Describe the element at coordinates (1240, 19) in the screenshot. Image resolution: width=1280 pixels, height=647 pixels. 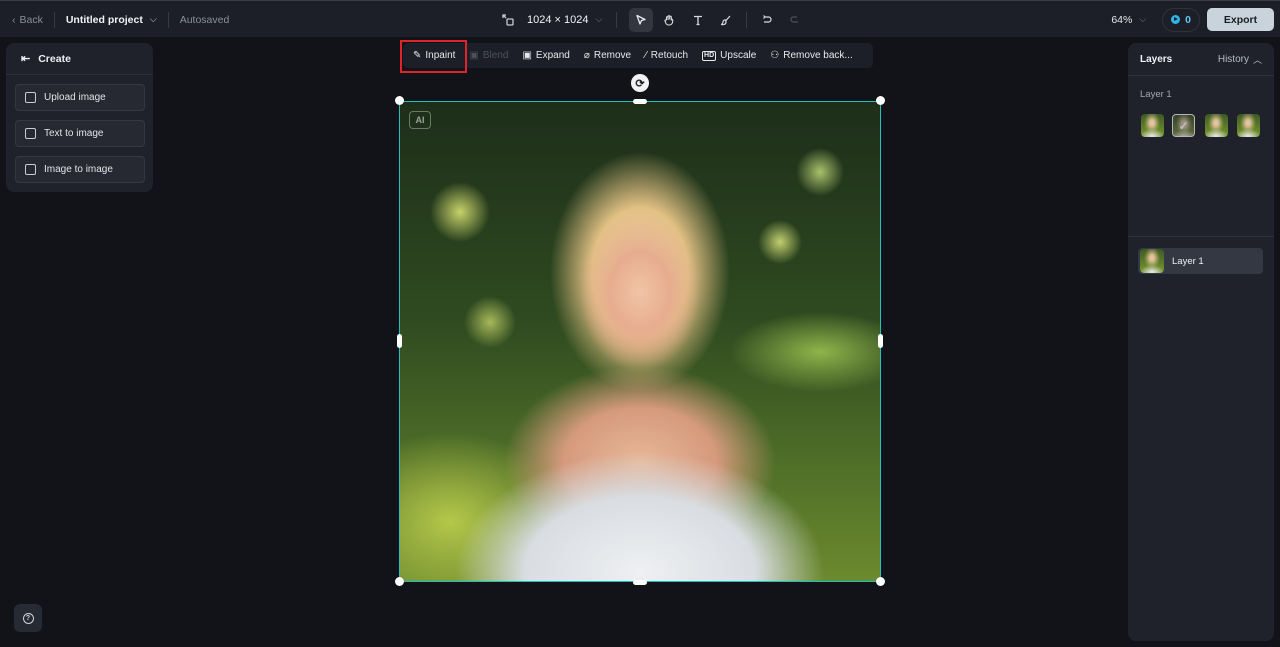
I see `export-button: Export` at that location.